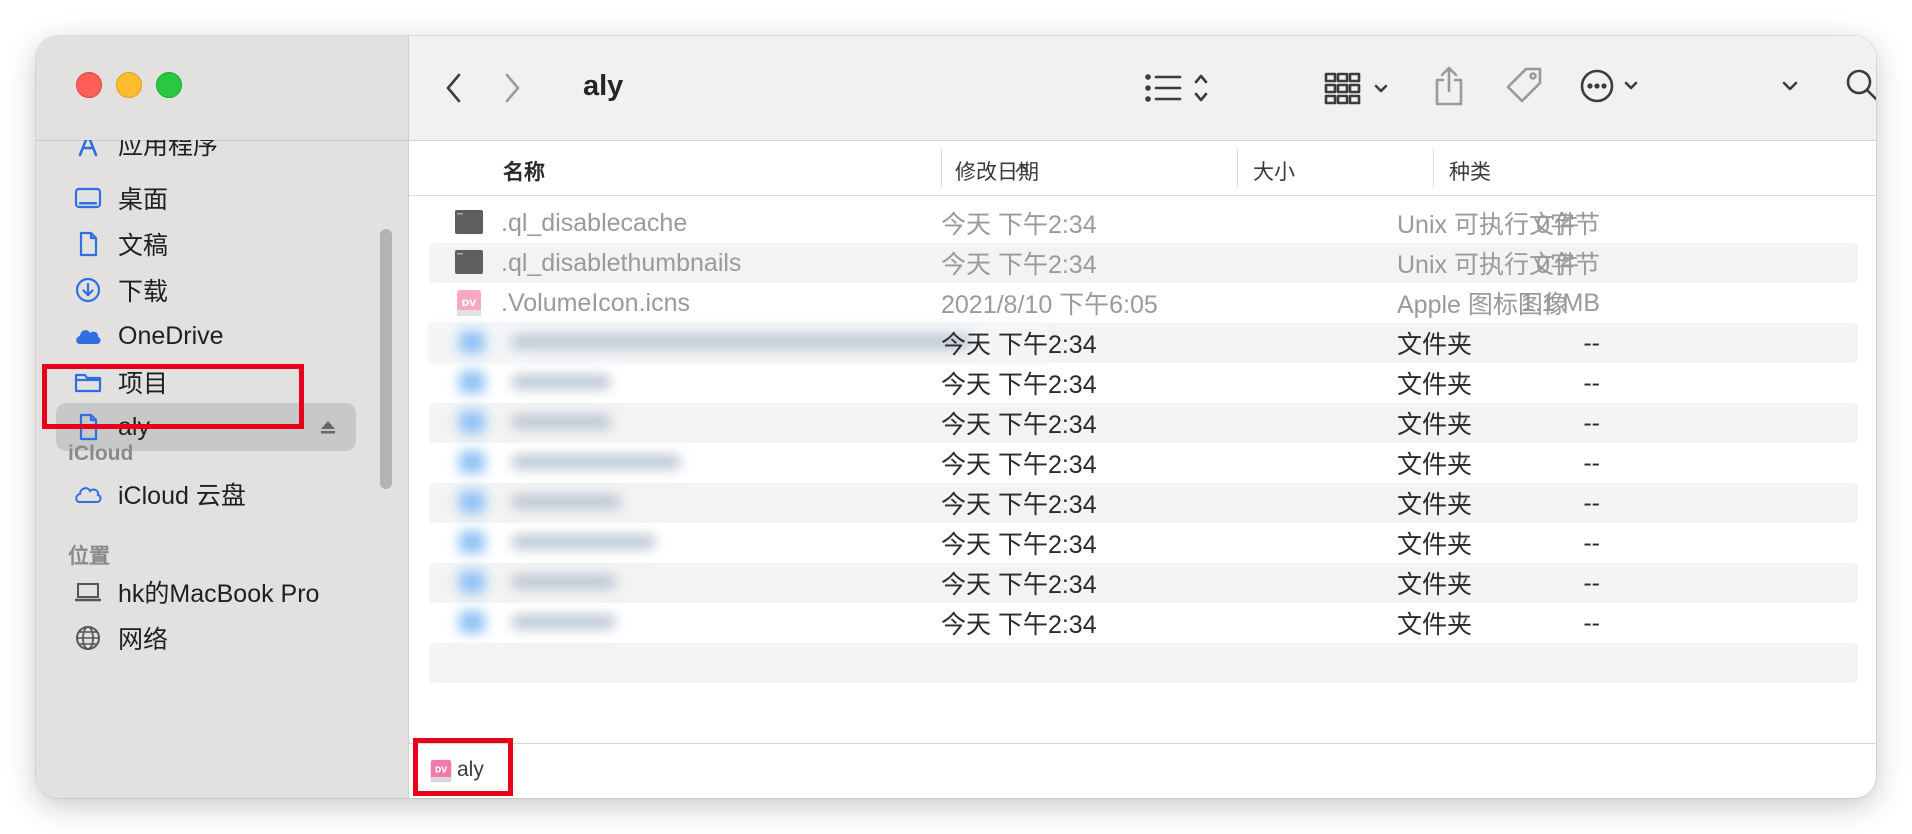 The width and height of the screenshot is (1912, 834). I want to click on cloud-icon, so click(88, 336).